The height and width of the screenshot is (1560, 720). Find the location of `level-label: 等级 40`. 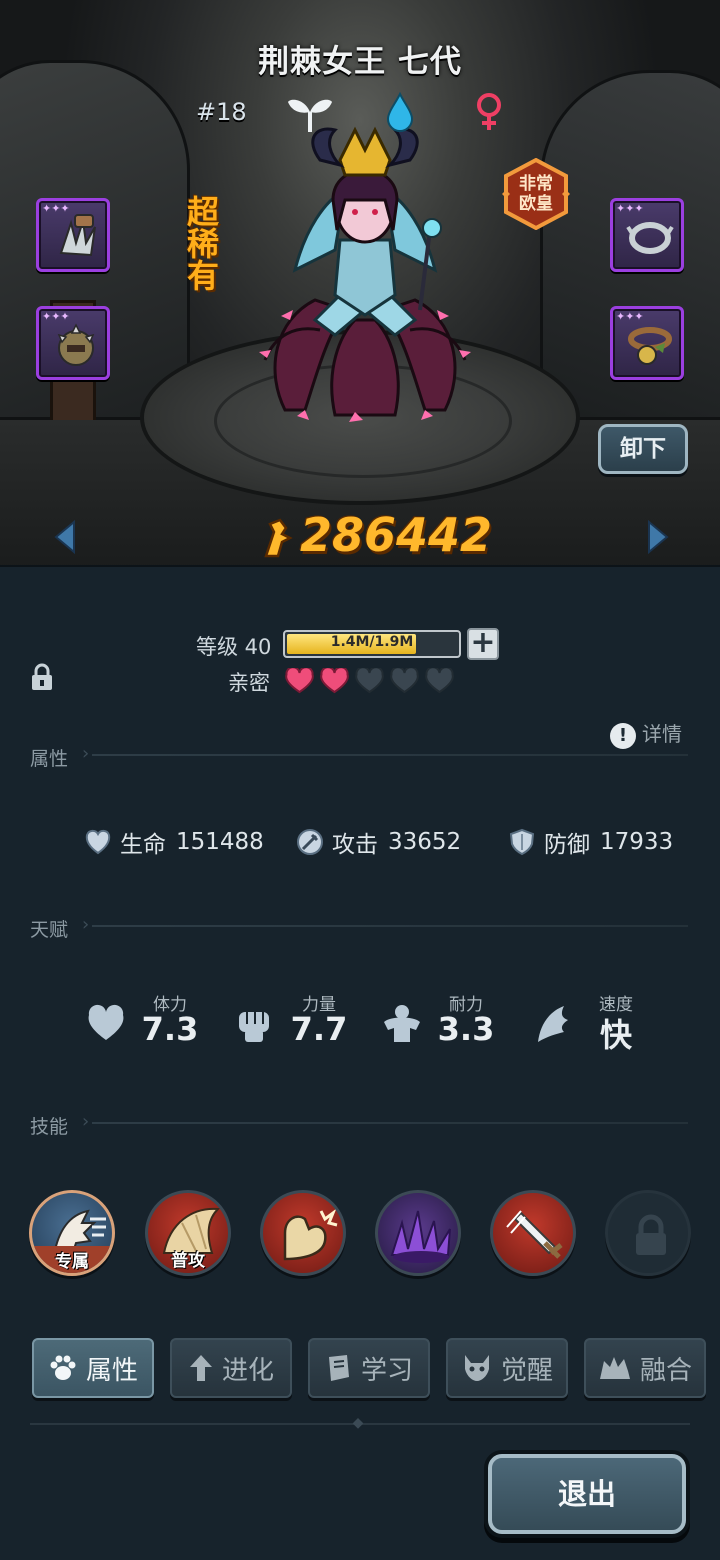

level-label: 等级 40 is located at coordinates (234, 647).